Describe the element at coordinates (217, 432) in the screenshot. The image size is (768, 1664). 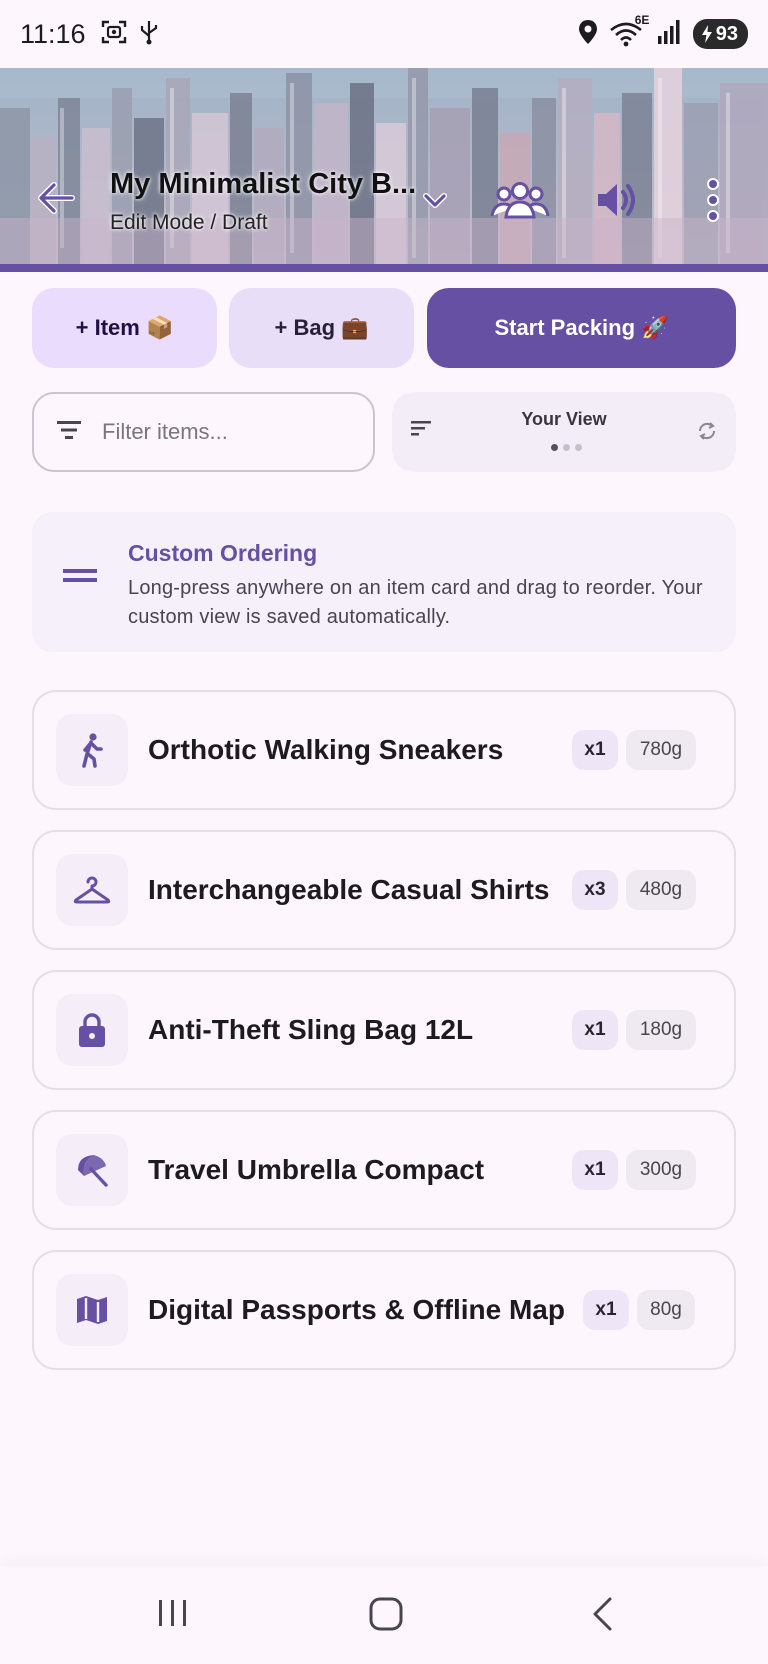
I see `filter-input` at that location.